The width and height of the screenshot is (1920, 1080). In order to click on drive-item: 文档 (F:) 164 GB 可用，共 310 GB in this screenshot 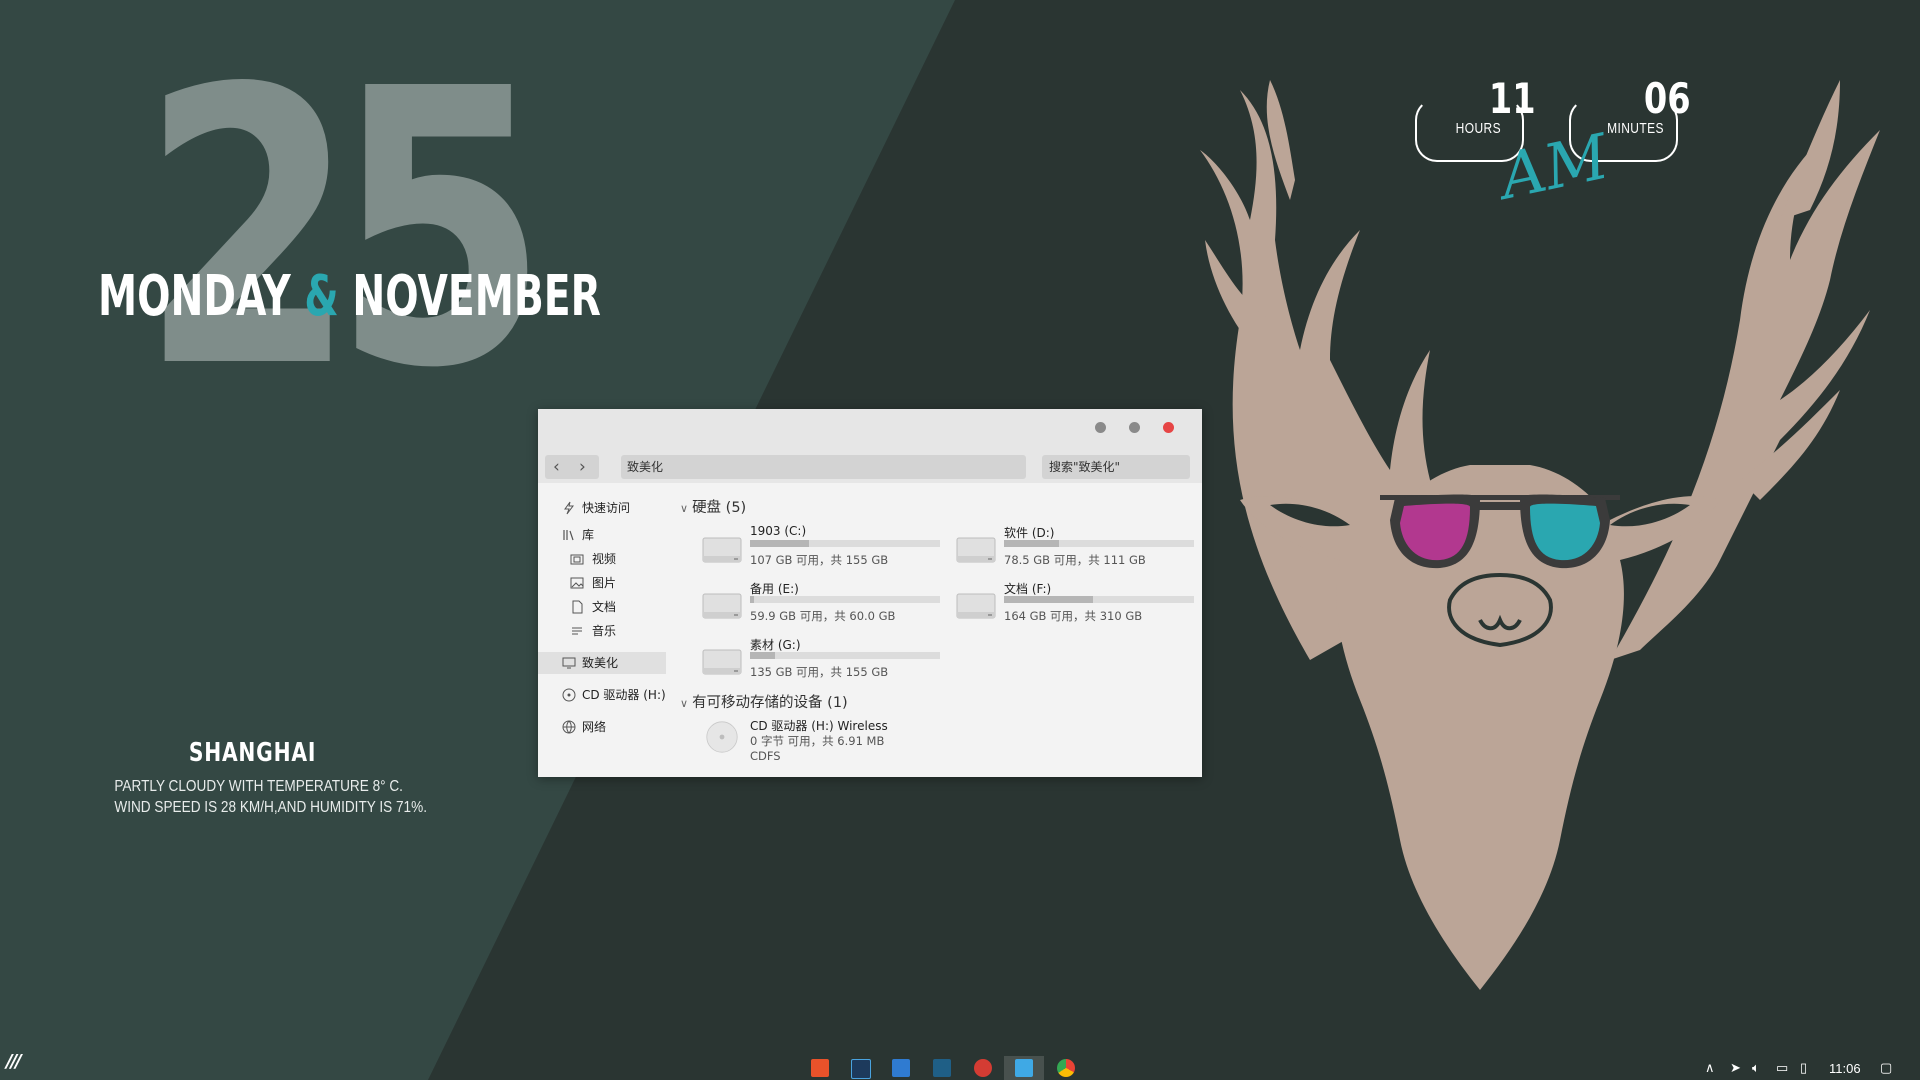, I will do `click(1076, 603)`.